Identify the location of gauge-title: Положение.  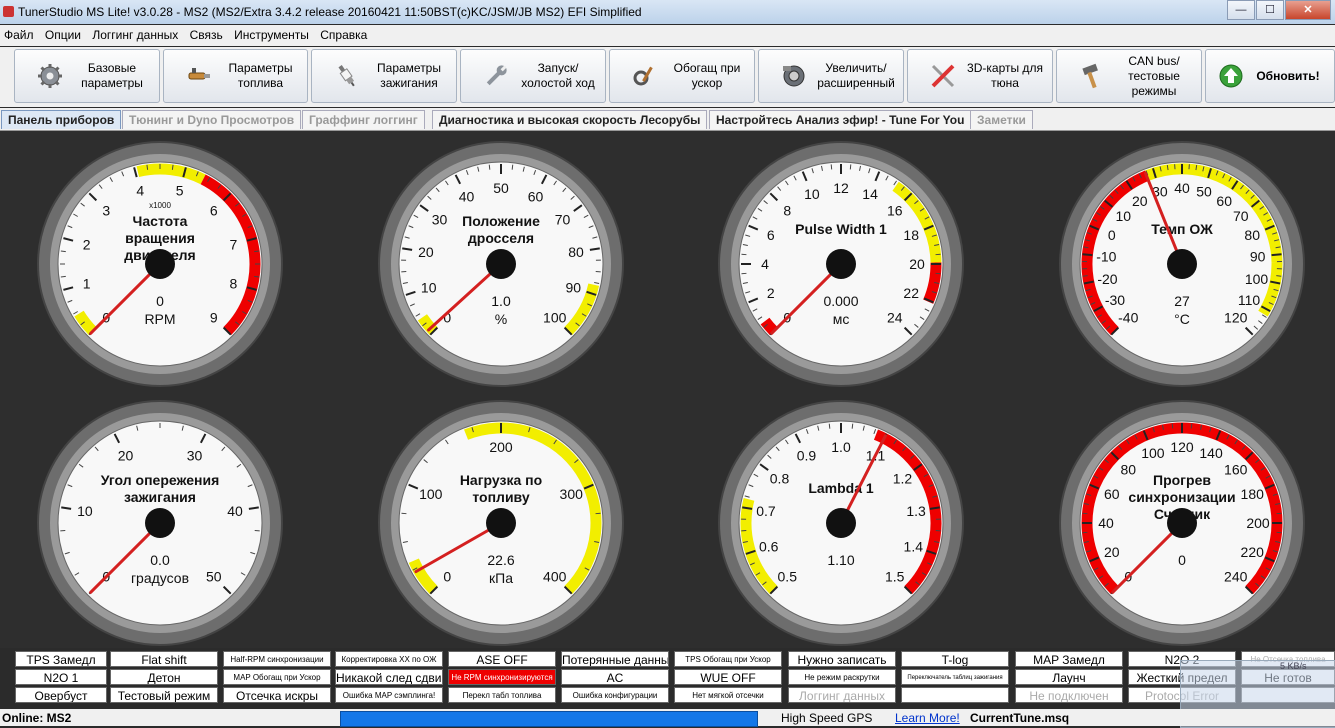
(501, 221).